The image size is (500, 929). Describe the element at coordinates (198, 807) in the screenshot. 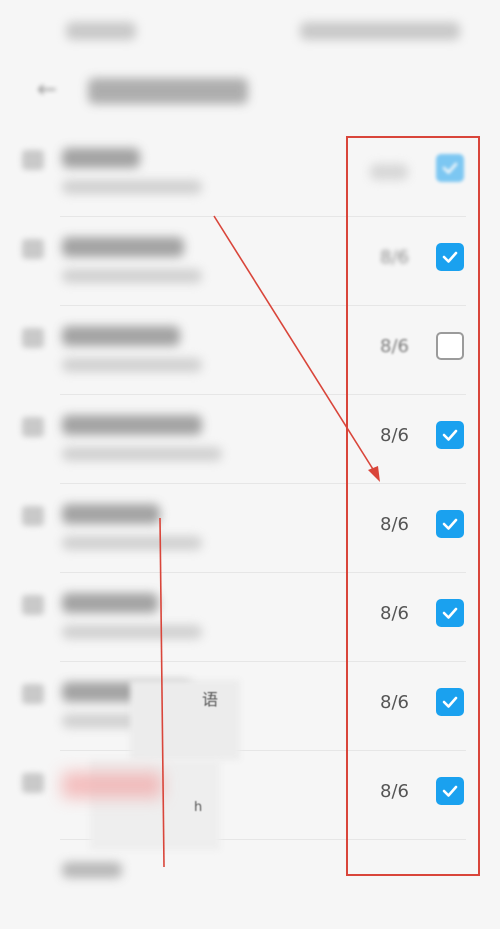

I see `text-fragment: h` at that location.